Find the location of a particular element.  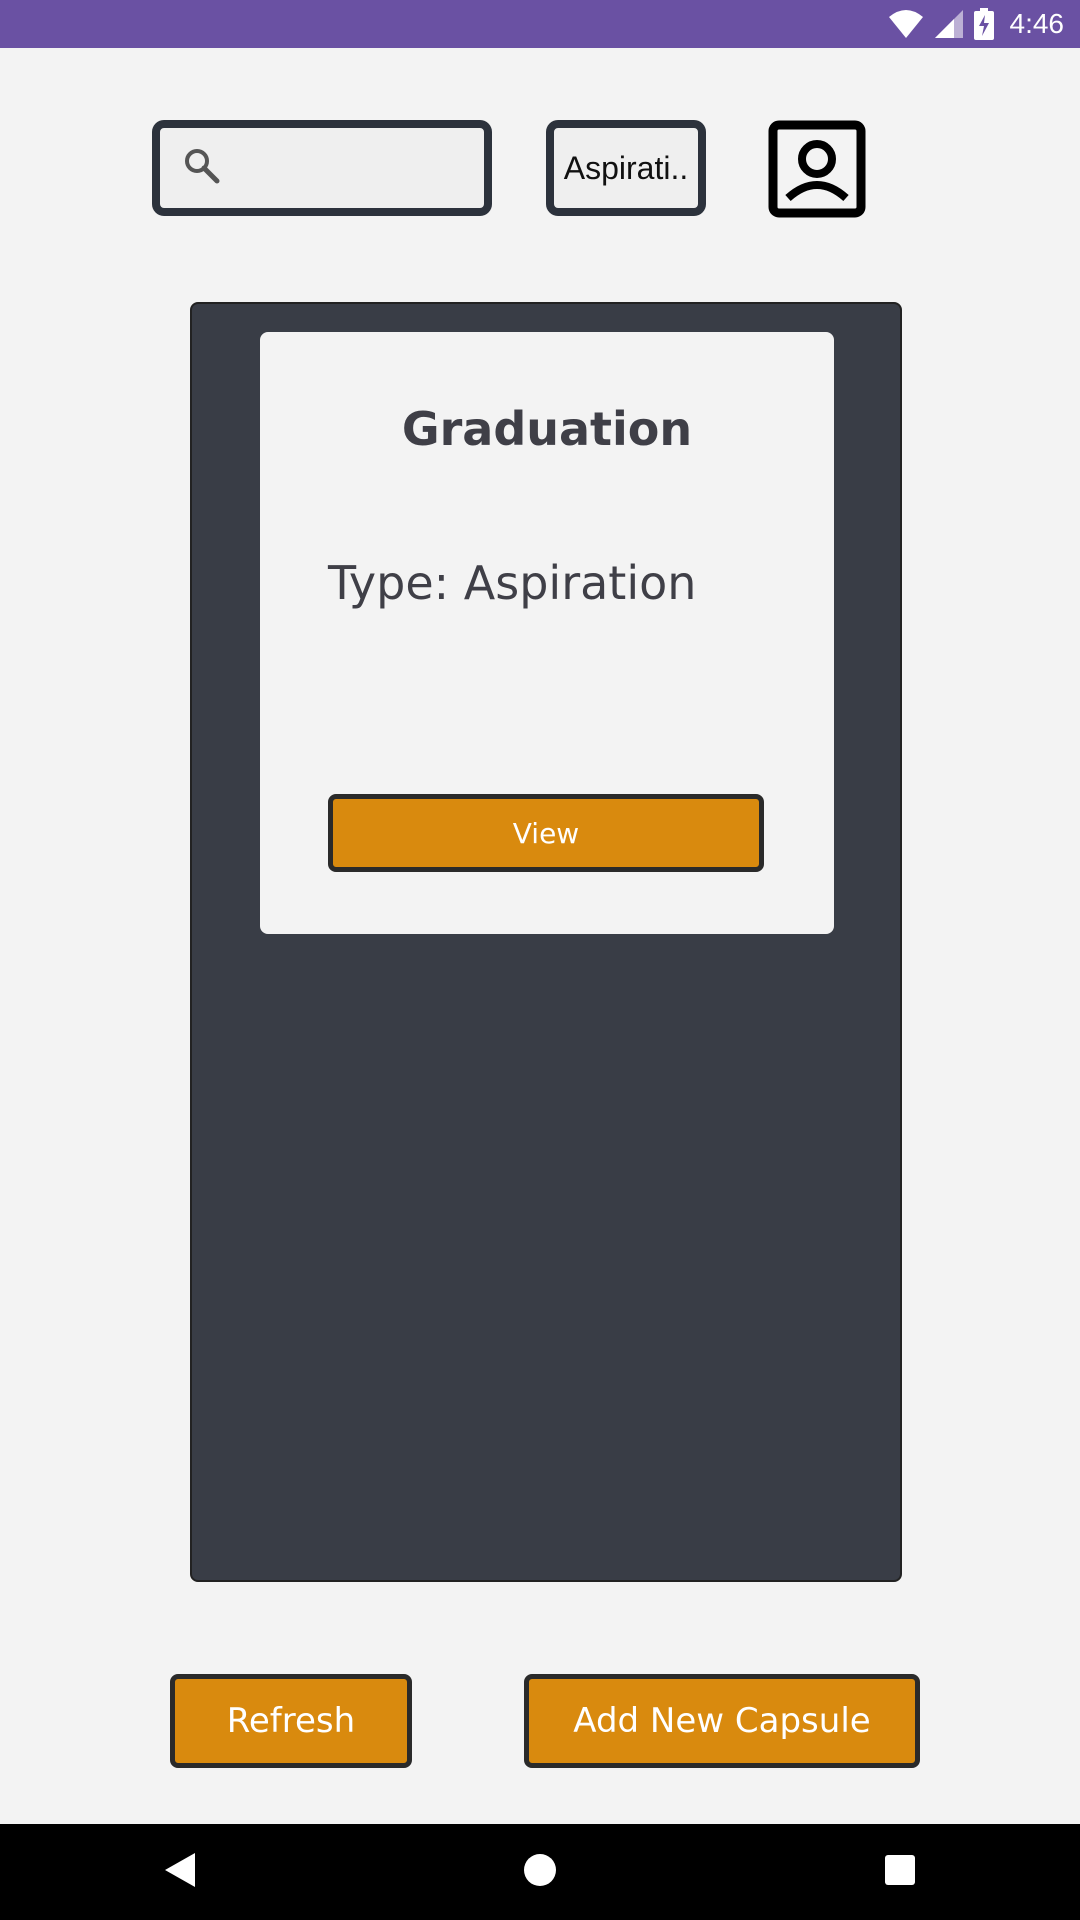

search-box is located at coordinates (322, 168).